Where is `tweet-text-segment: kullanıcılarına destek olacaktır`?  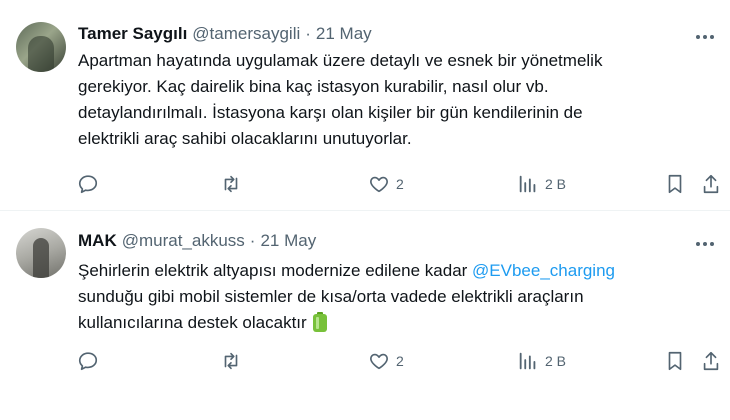 tweet-text-segment: kullanıcılarına destek olacaktır is located at coordinates (192, 322).